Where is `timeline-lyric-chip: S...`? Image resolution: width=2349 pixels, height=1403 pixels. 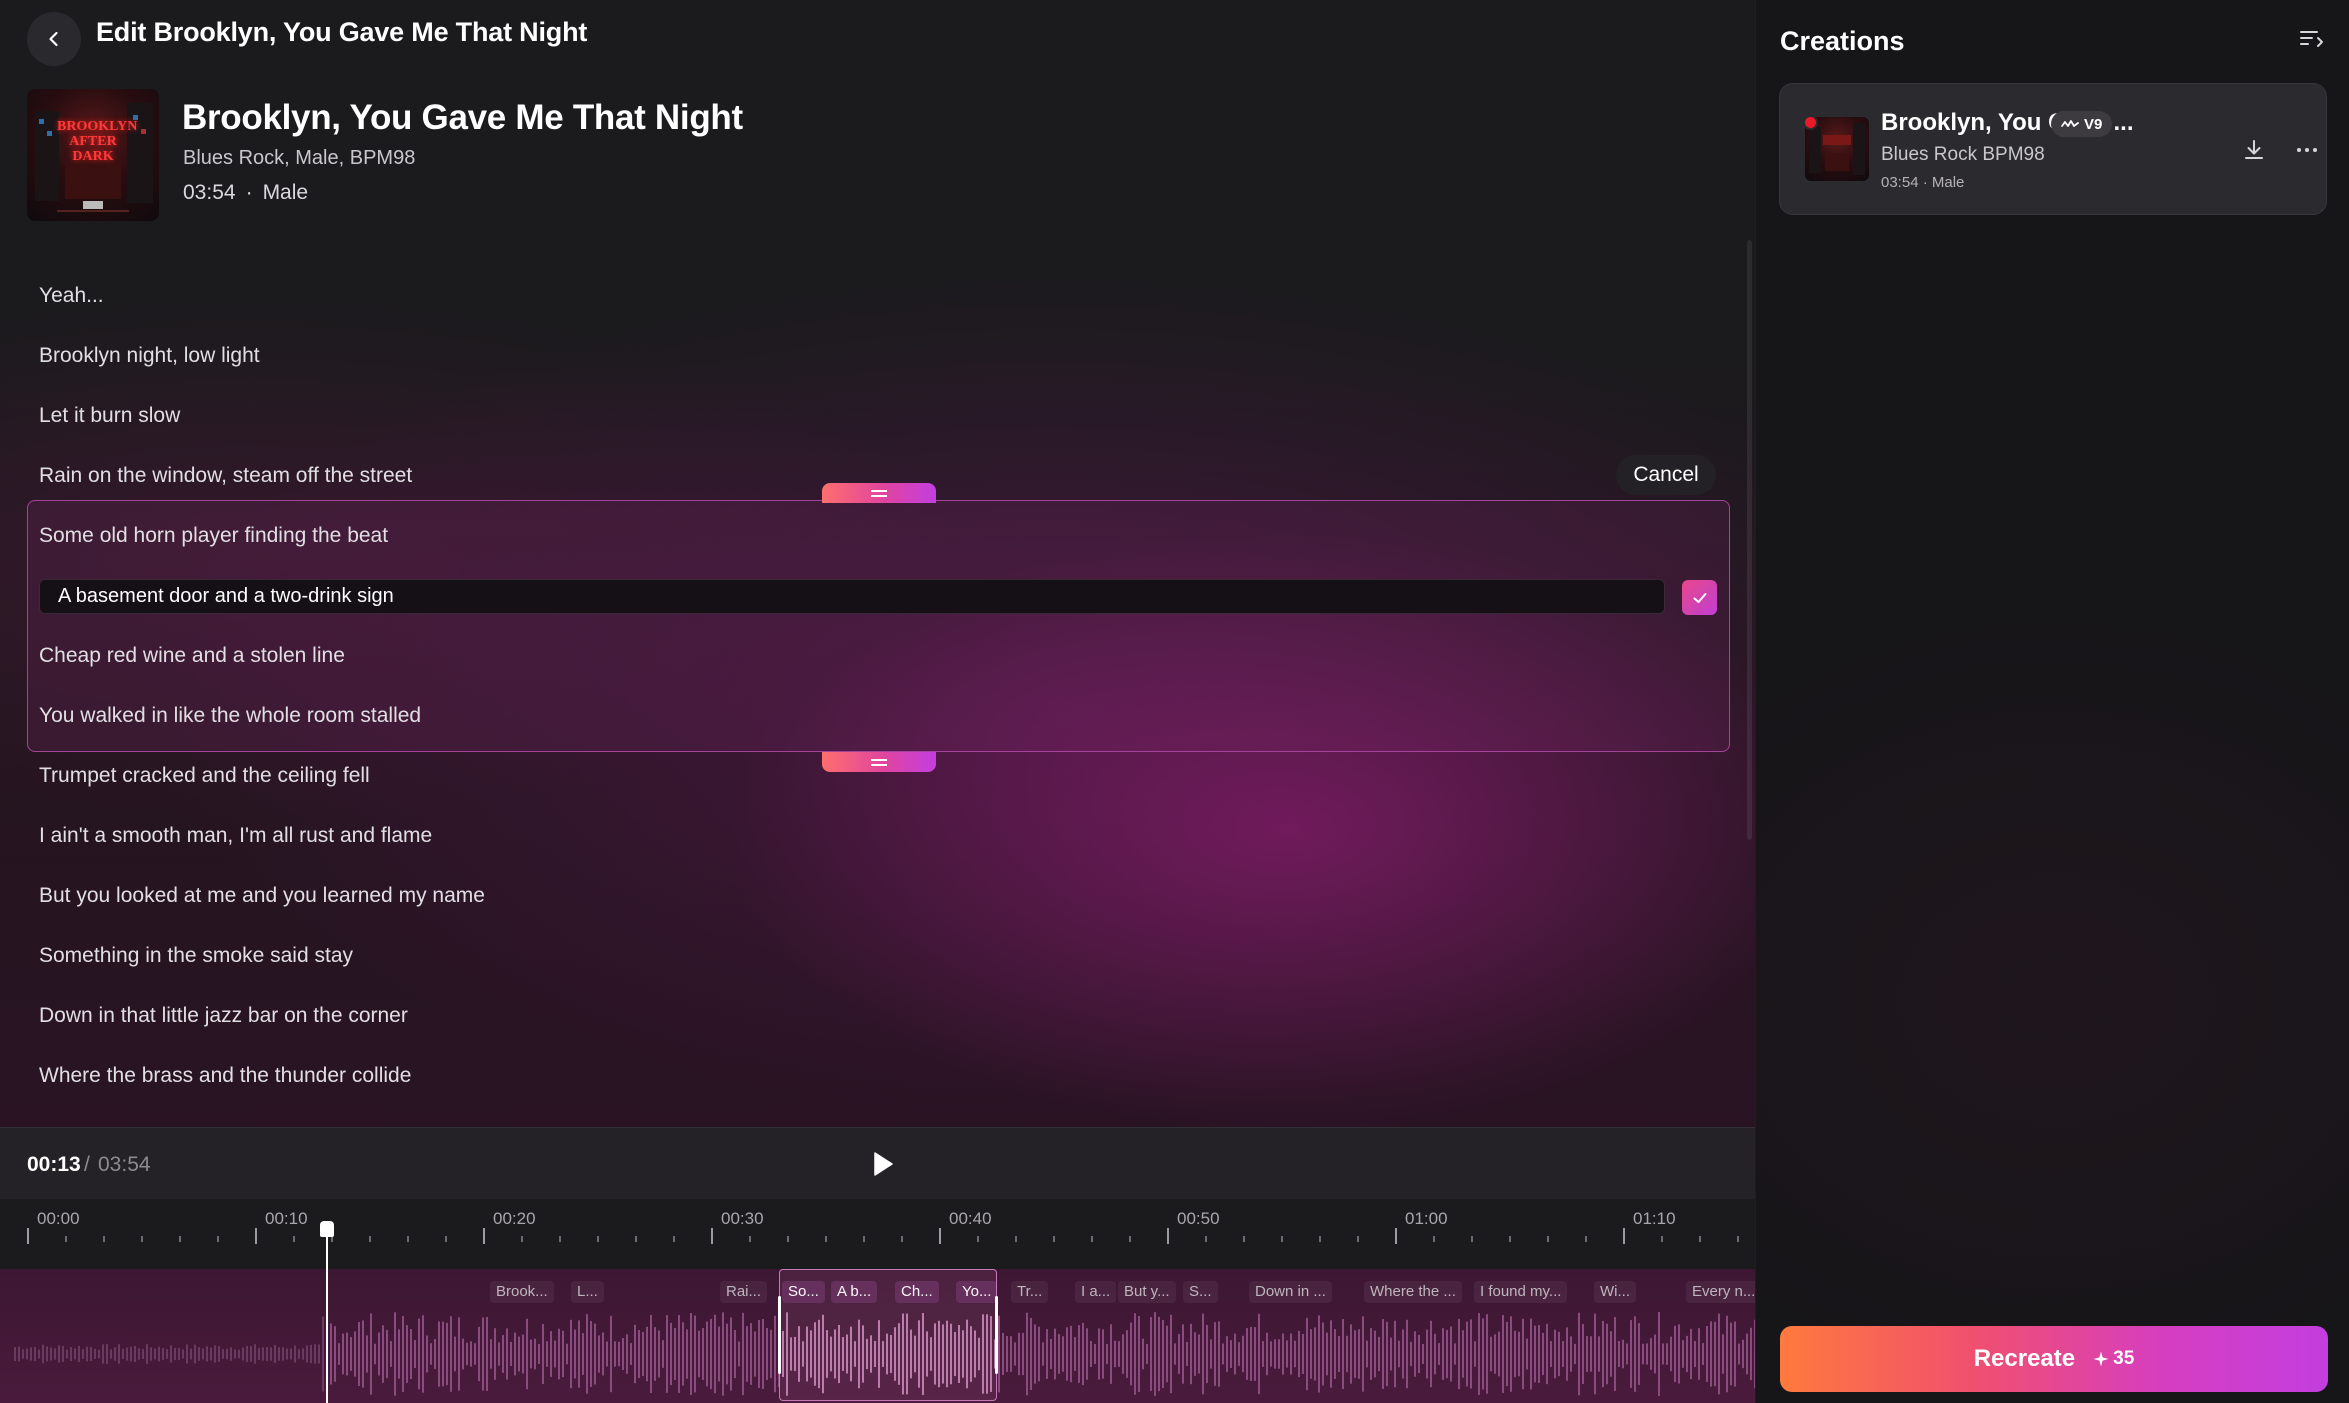 timeline-lyric-chip: S... is located at coordinates (1200, 1292).